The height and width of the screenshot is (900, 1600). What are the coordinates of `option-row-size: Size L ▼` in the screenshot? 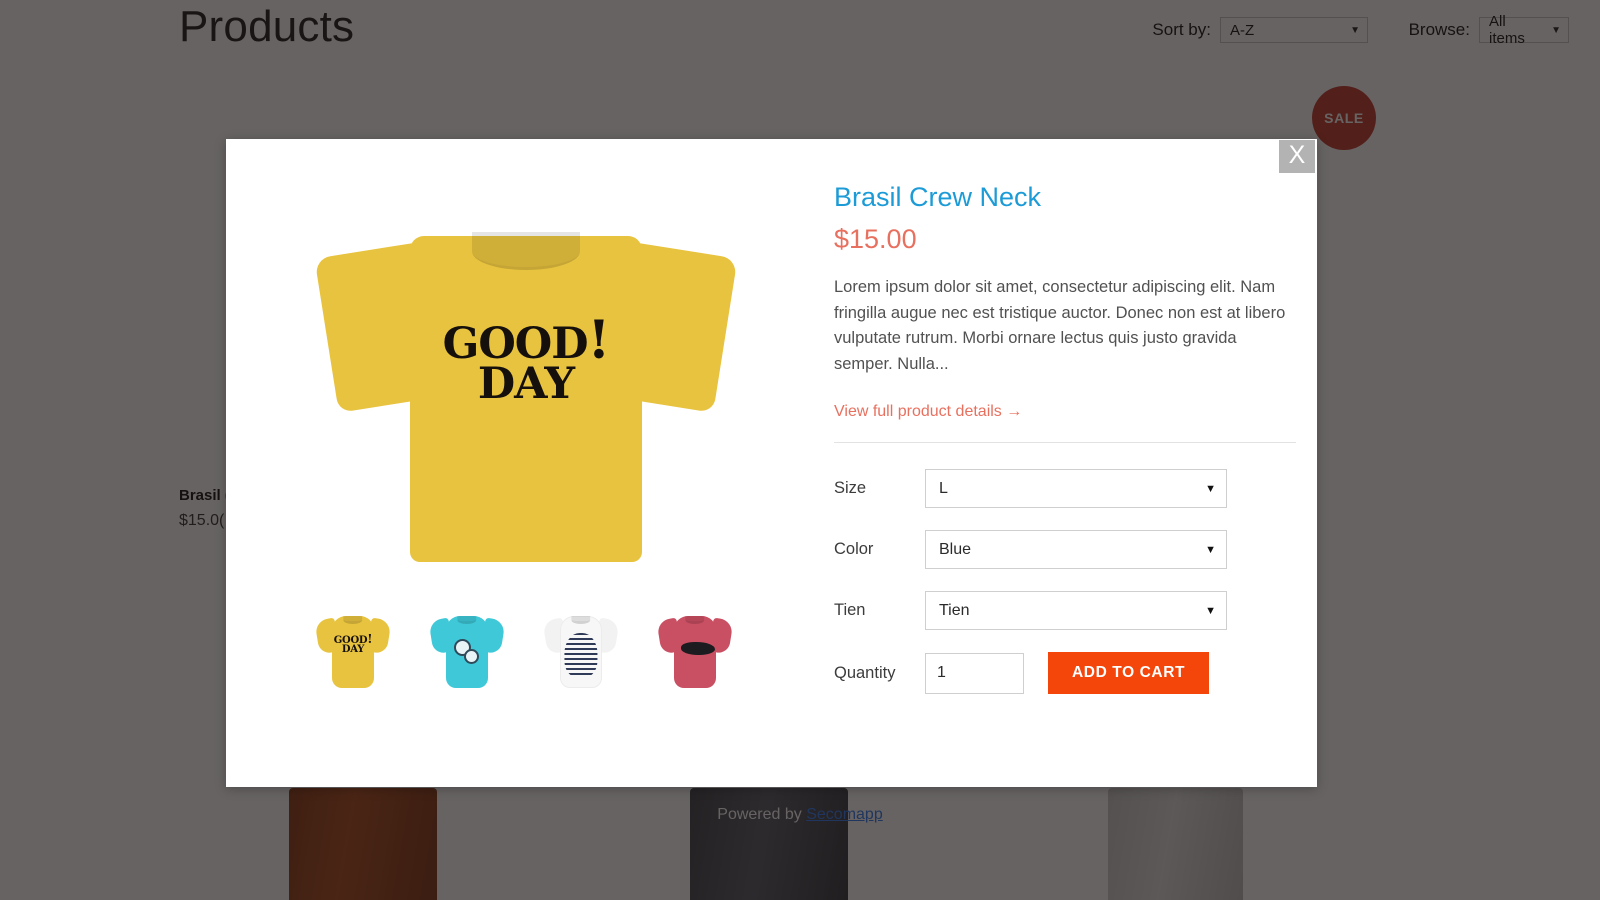 It's located at (1062, 488).